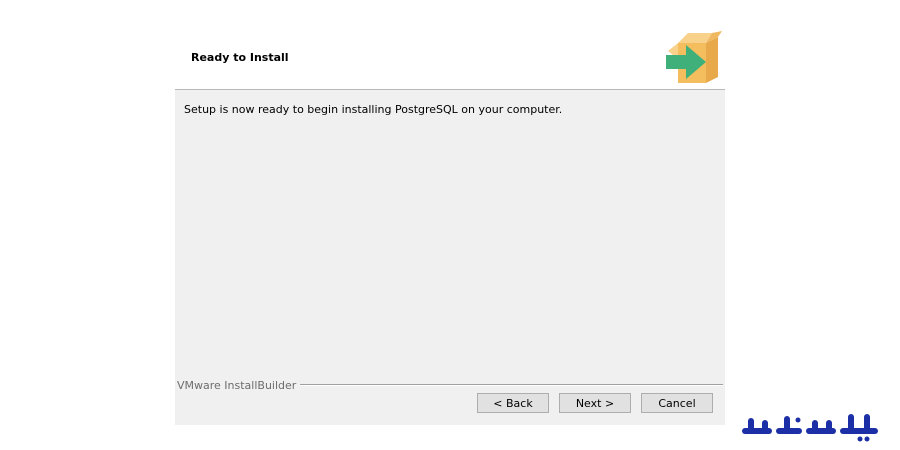 This screenshot has height=450, width=900. I want to click on cancel-button: Cancel, so click(677, 403).